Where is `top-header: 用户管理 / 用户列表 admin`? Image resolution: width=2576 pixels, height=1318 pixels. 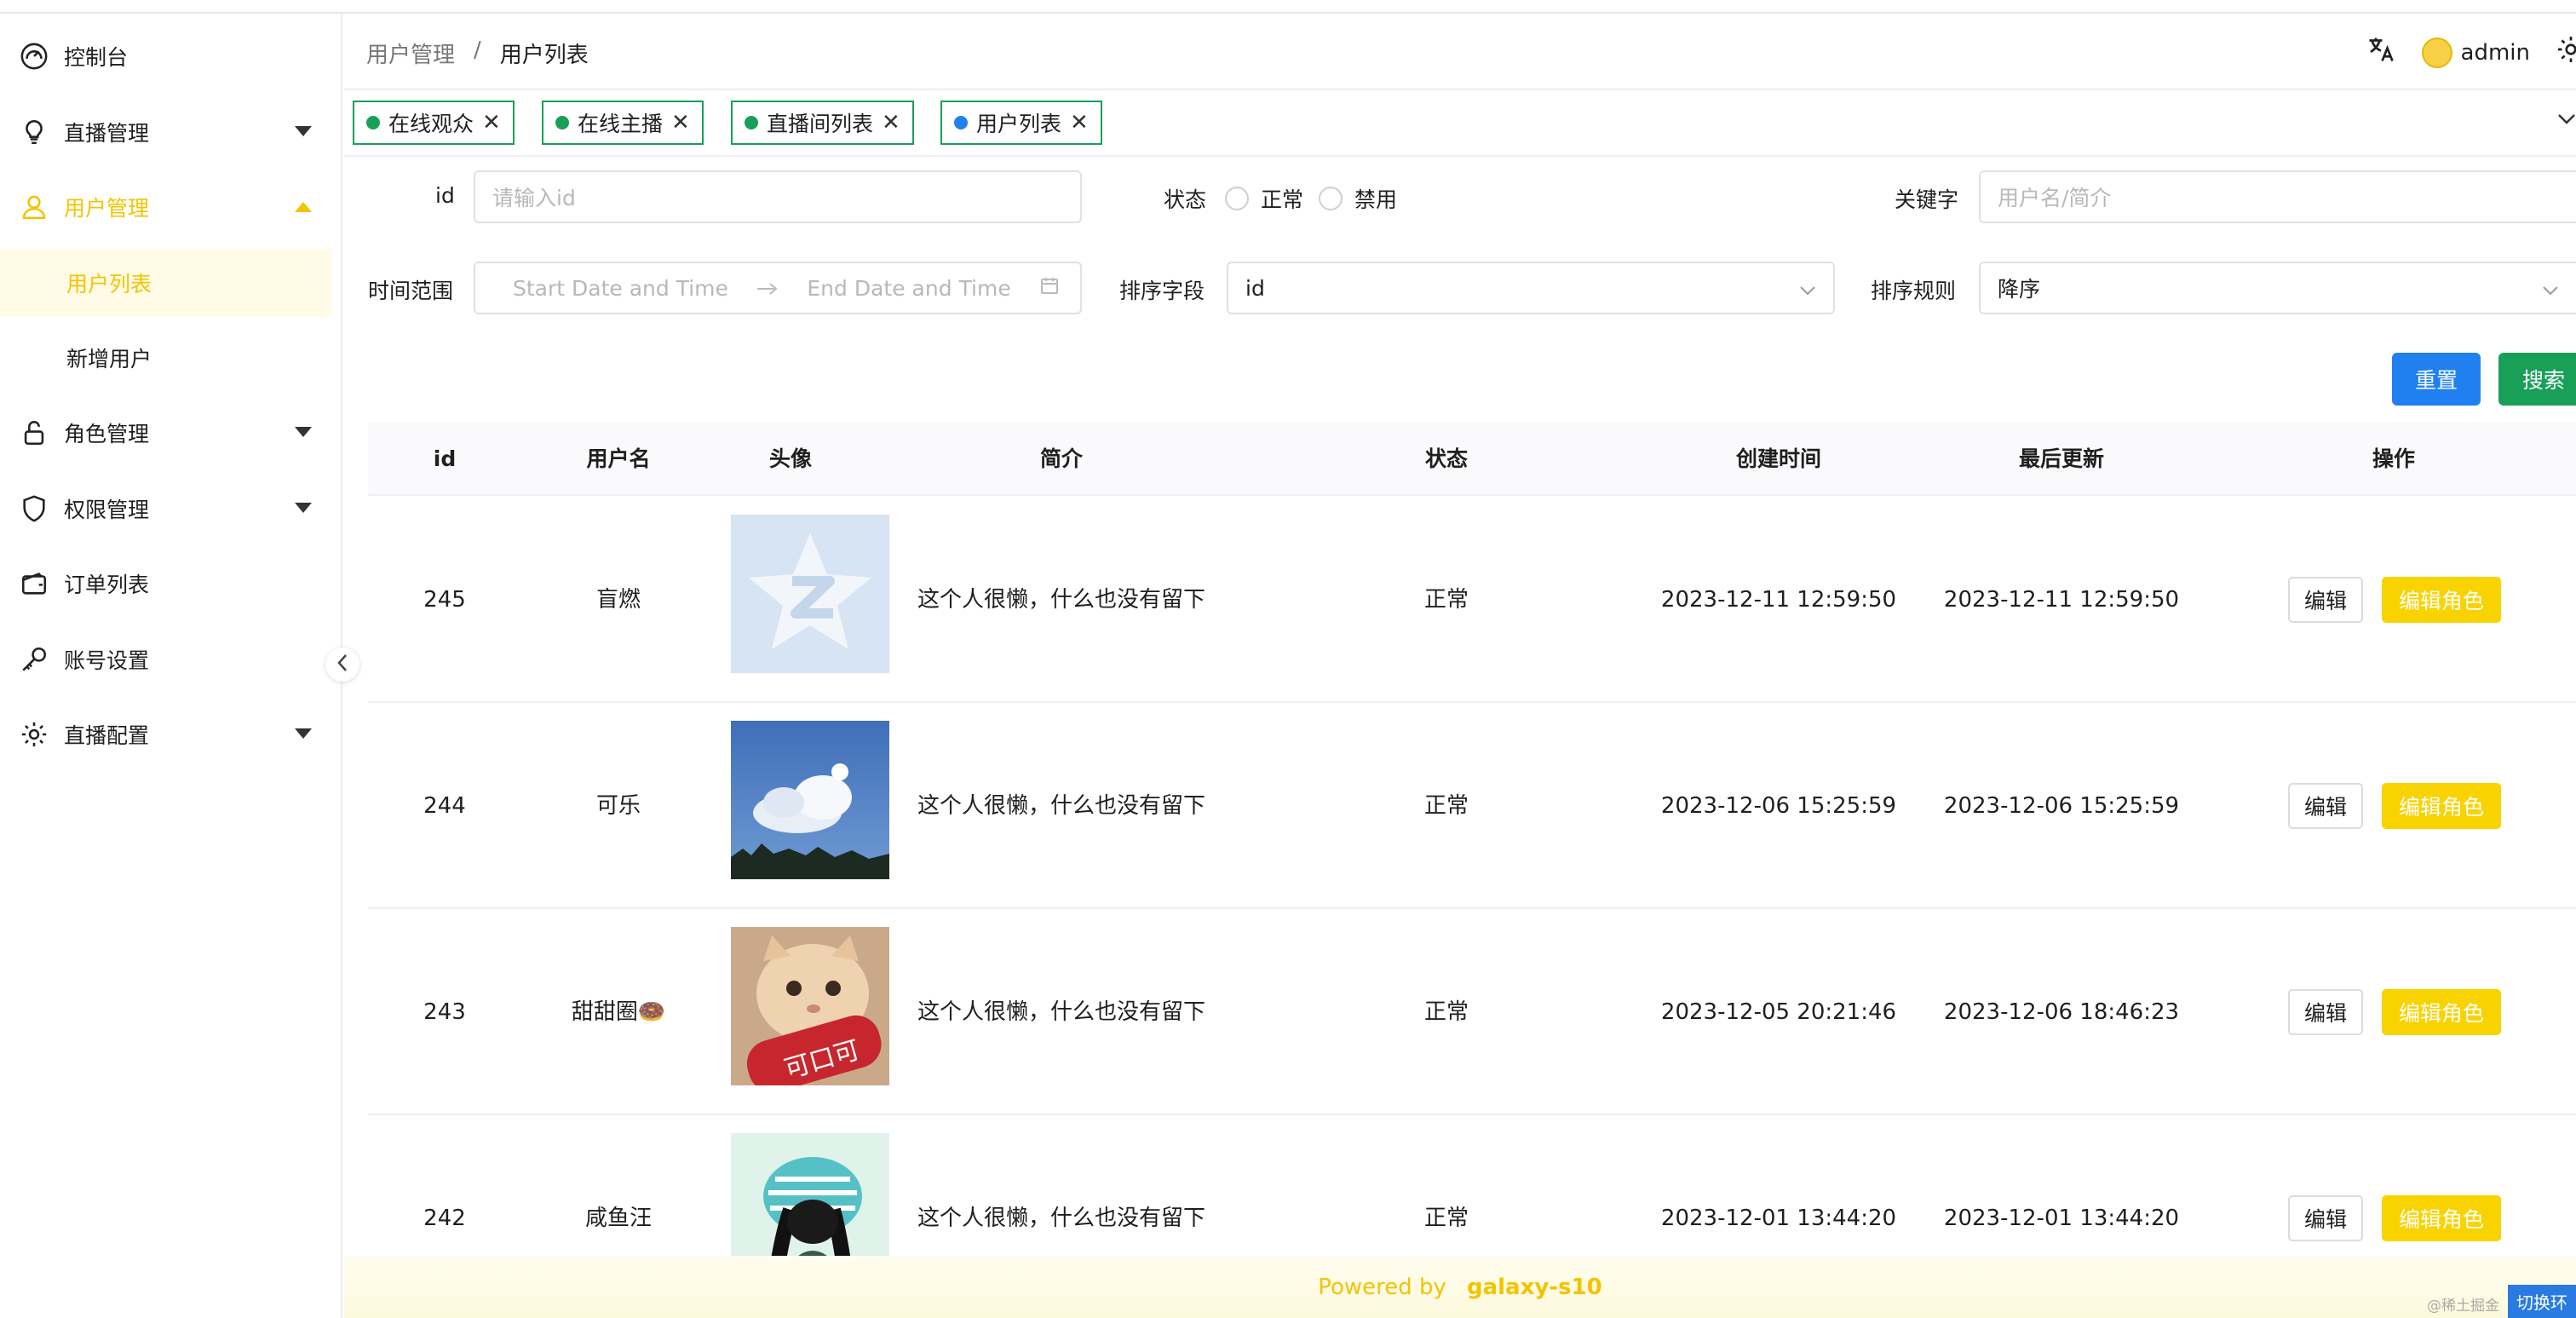 top-header: 用户管理 / 用户列表 admin is located at coordinates (1460, 52).